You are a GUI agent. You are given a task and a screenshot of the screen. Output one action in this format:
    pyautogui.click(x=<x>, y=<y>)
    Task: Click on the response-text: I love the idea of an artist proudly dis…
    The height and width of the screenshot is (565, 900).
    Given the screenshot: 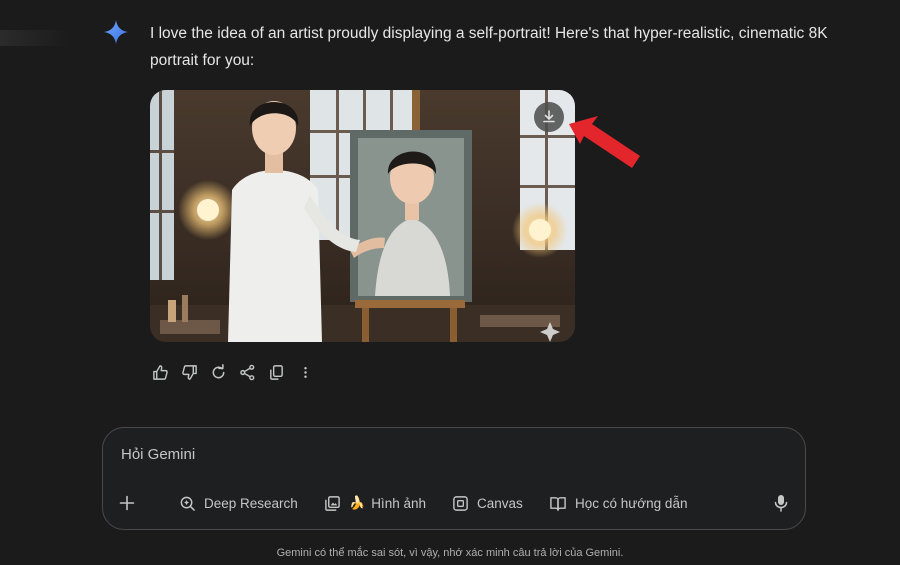 What is the action you would take?
    pyautogui.click(x=489, y=47)
    